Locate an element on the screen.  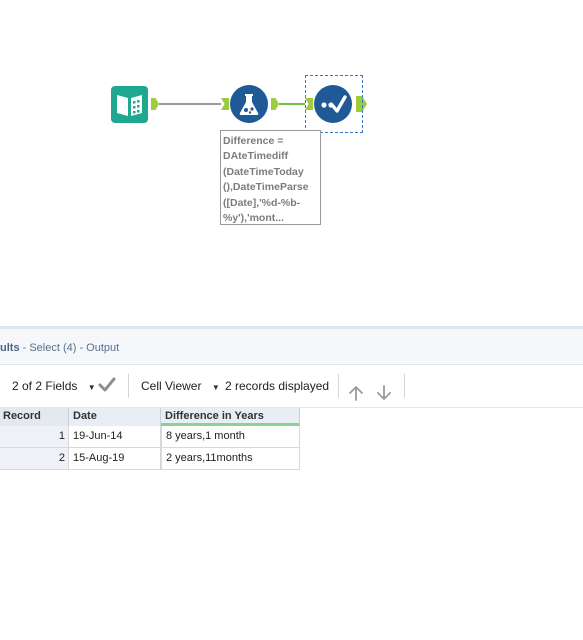
cell-viewer-label: Cell Viewer is located at coordinates (171, 386).